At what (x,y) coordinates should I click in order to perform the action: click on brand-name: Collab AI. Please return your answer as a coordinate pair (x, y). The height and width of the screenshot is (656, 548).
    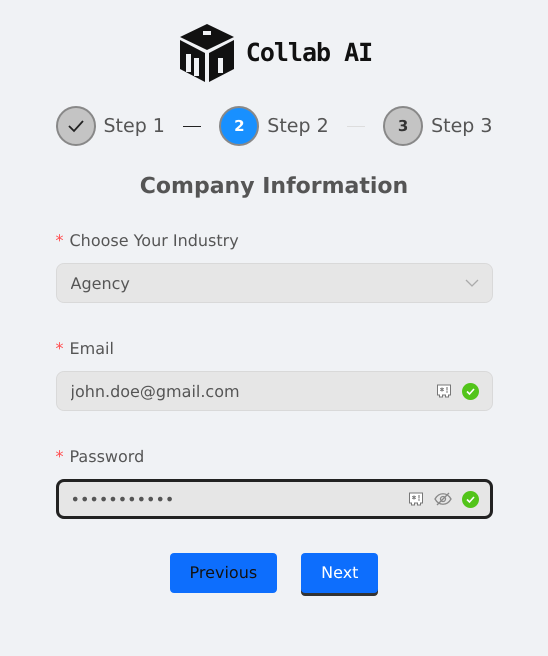
    Looking at the image, I should click on (309, 53).